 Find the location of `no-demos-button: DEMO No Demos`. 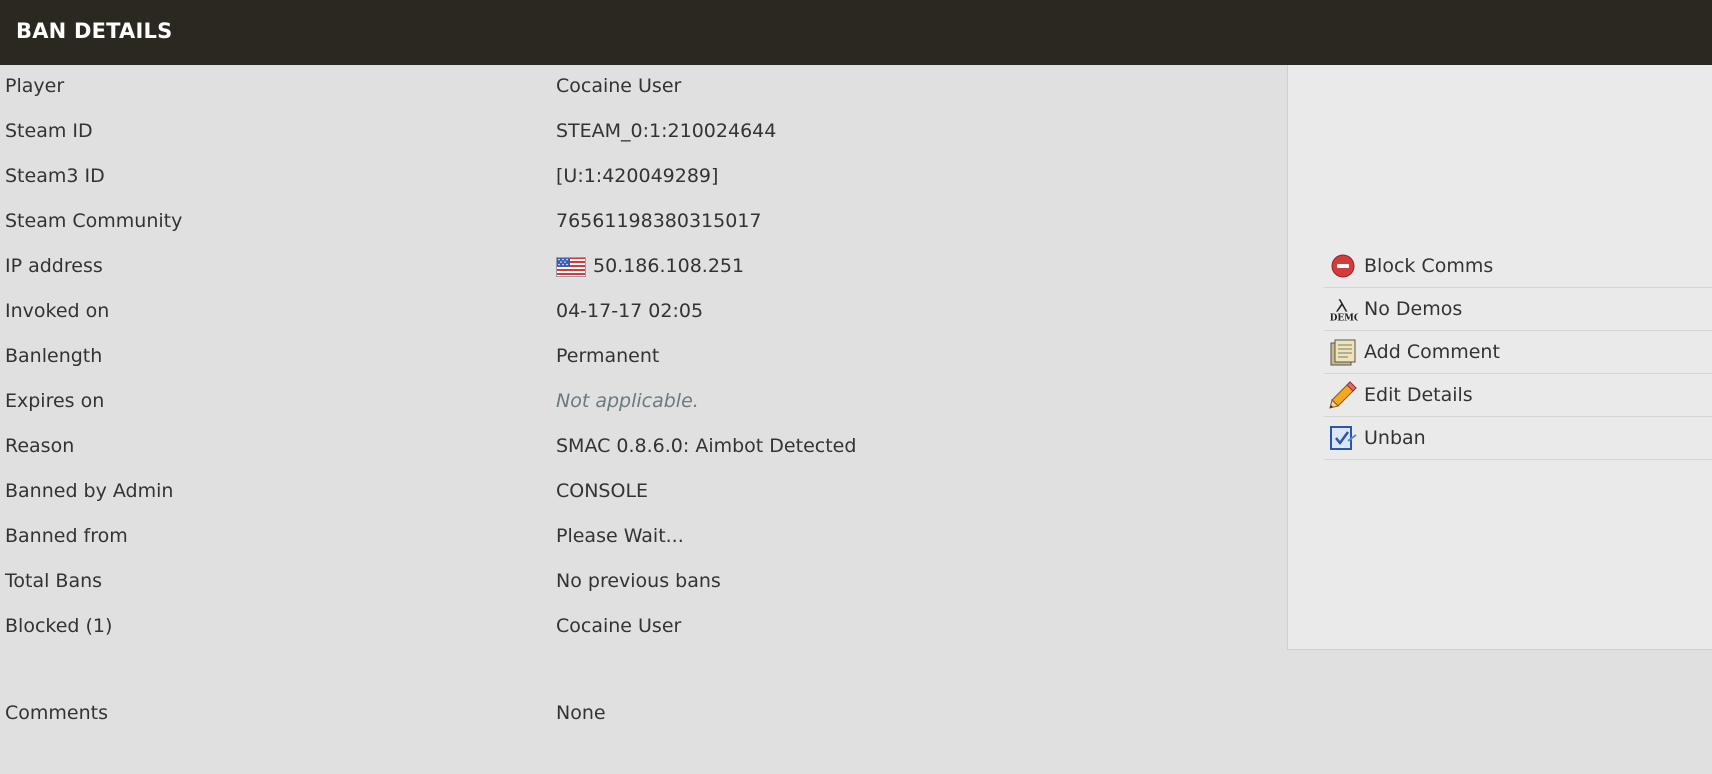

no-demos-button: DEMO No Demos is located at coordinates (1518, 309).